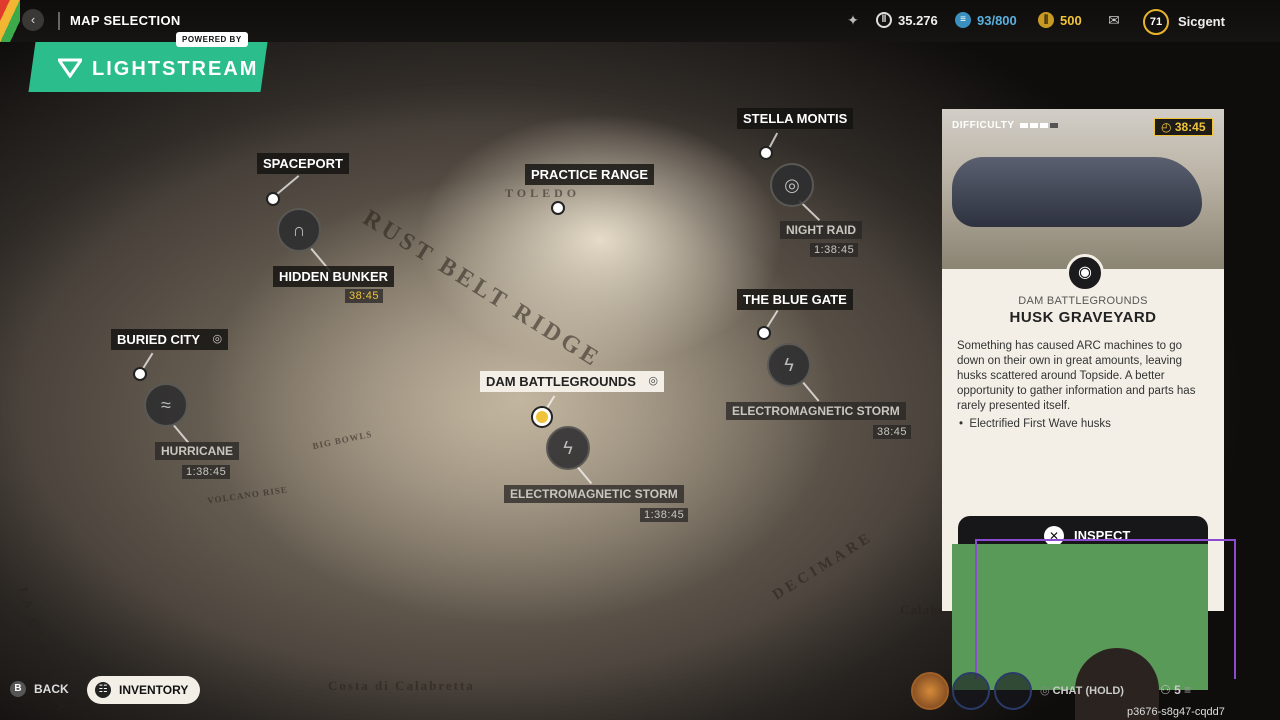  I want to click on people-icon: ⚇, so click(1165, 690).